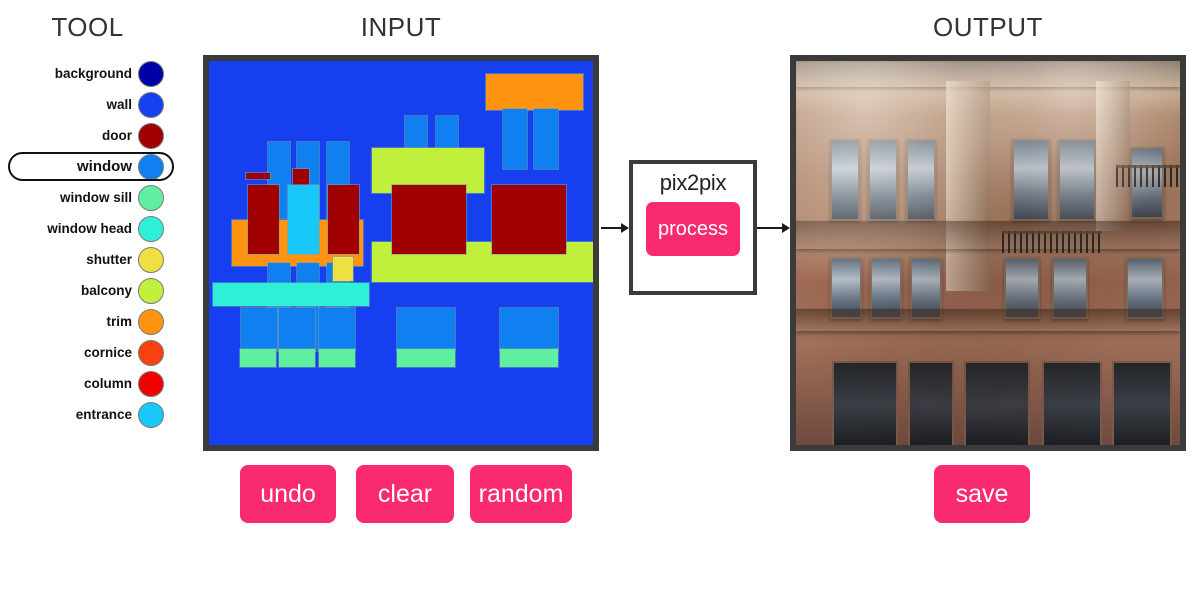 This screenshot has height=600, width=1200. I want to click on tool-item-balcony: balcony, so click(88, 290).